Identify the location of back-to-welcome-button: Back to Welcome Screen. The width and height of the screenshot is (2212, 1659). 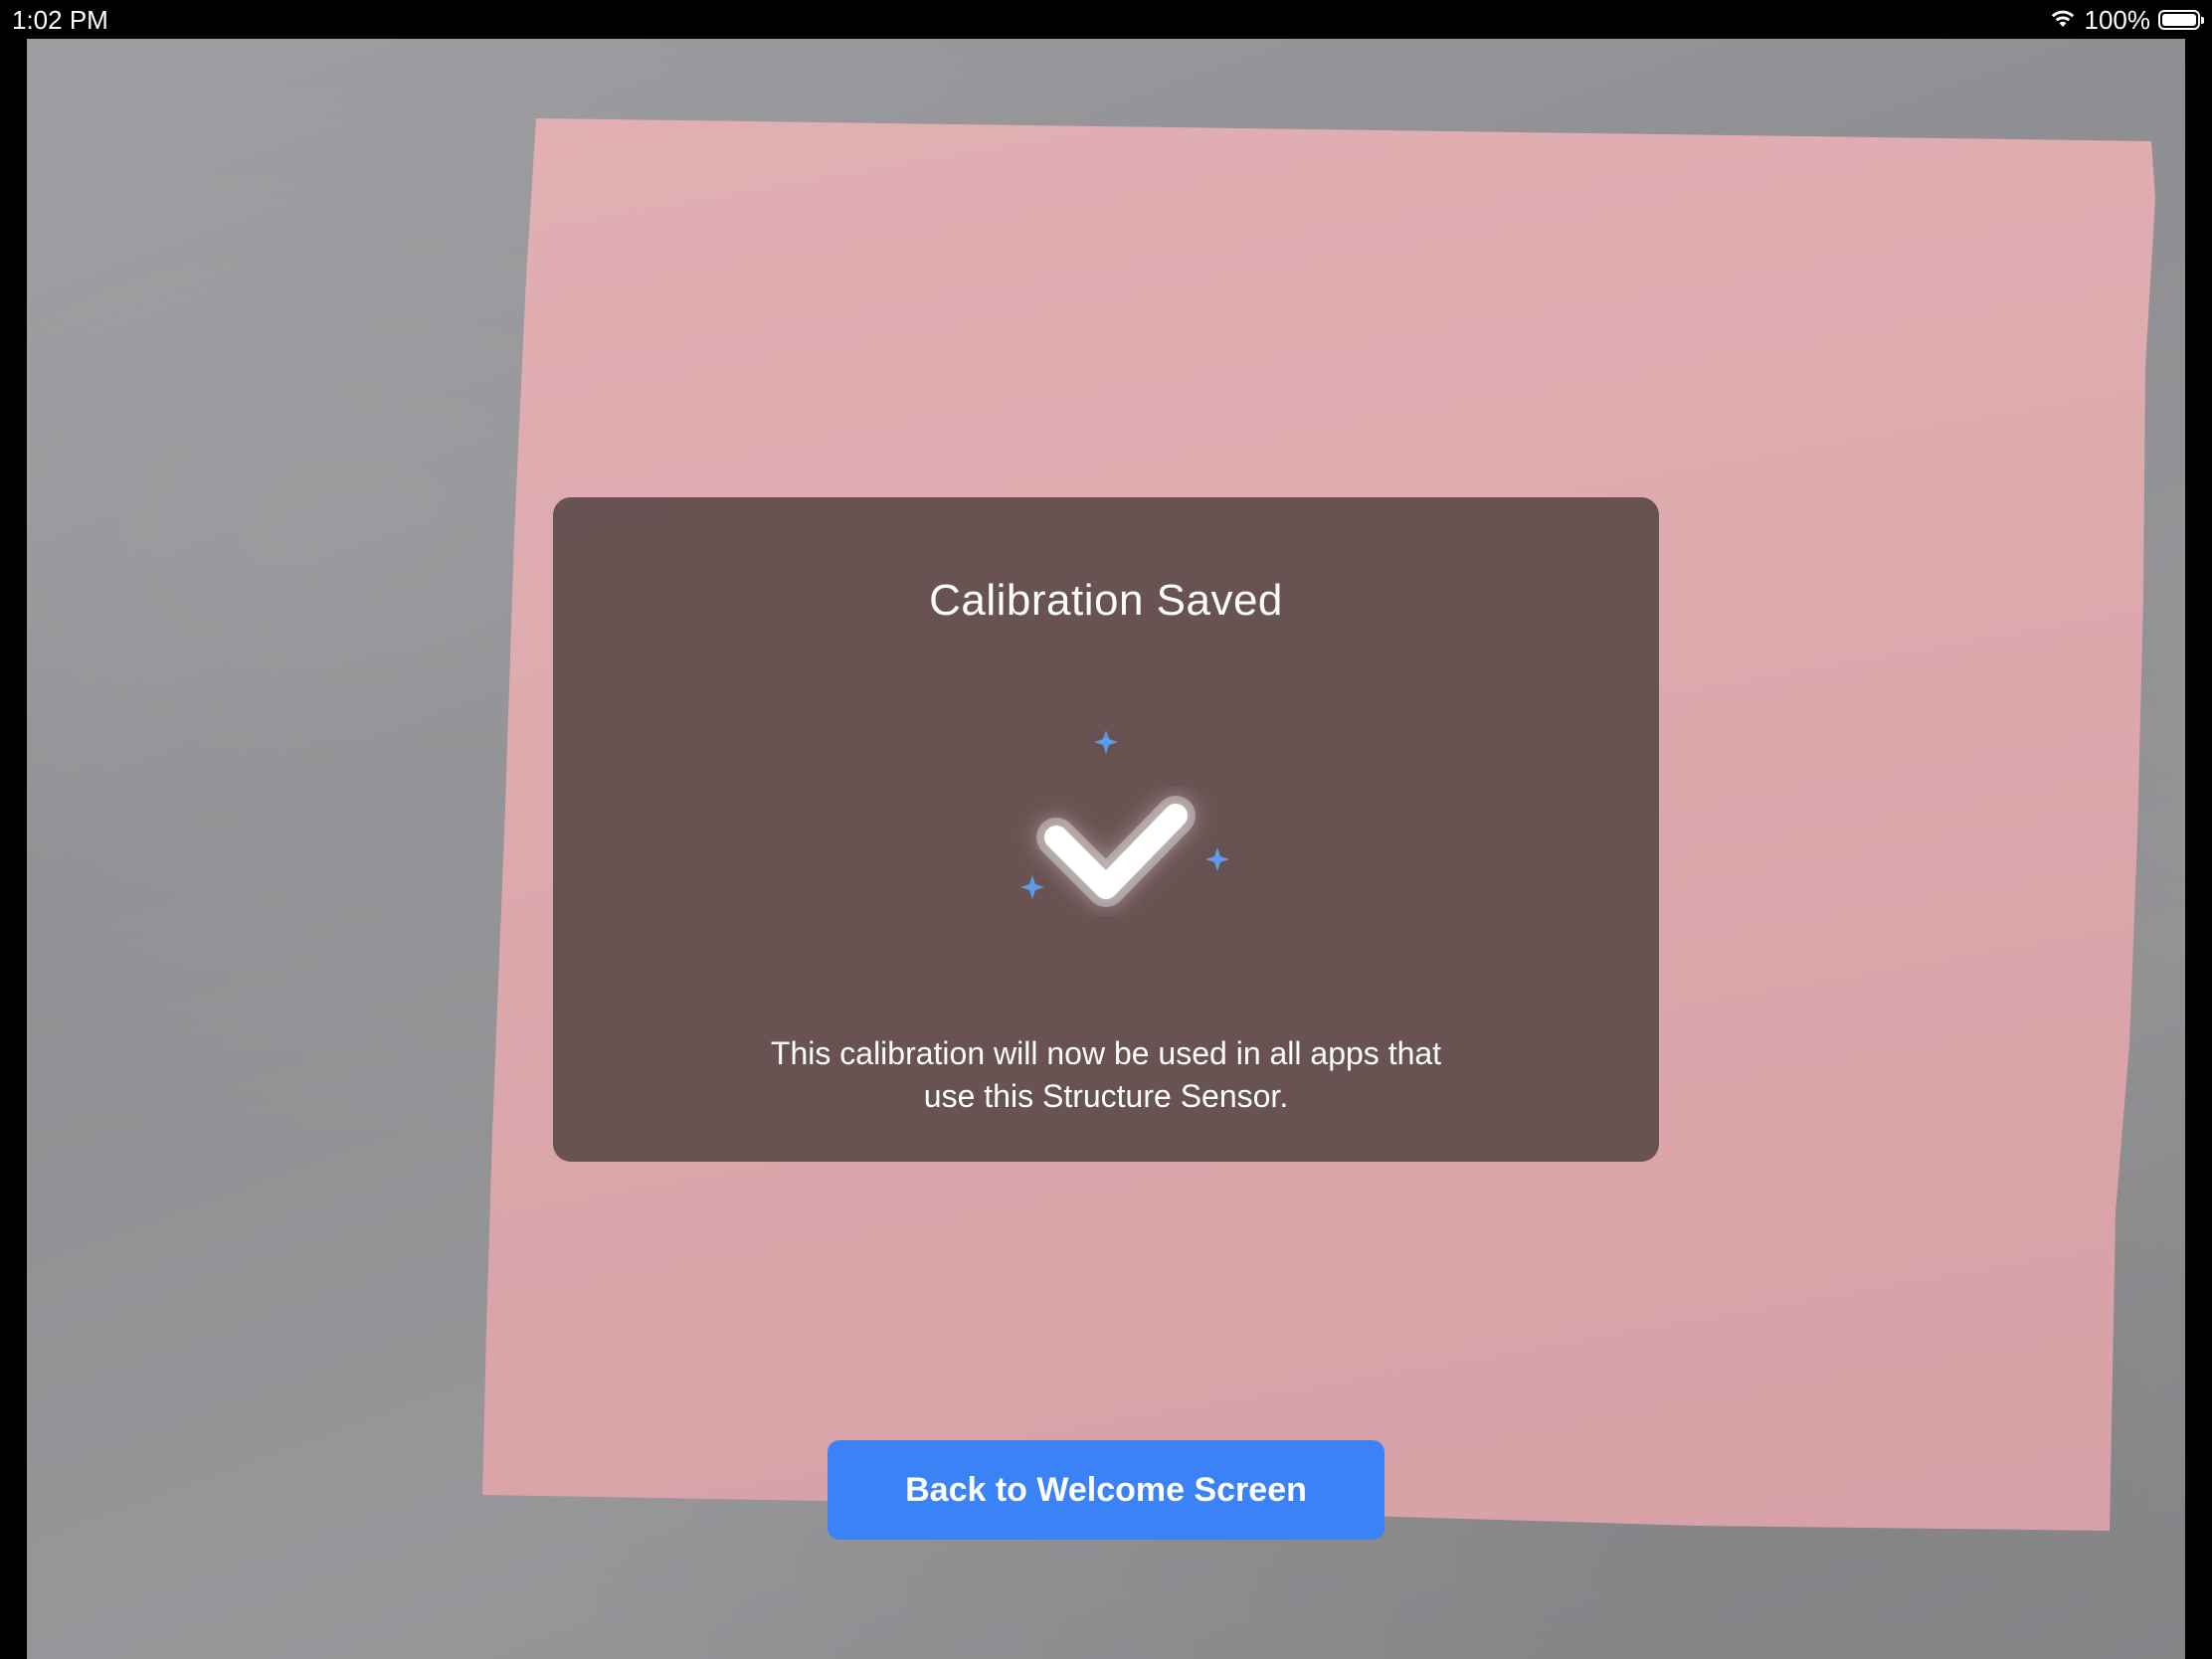
(1106, 1490).